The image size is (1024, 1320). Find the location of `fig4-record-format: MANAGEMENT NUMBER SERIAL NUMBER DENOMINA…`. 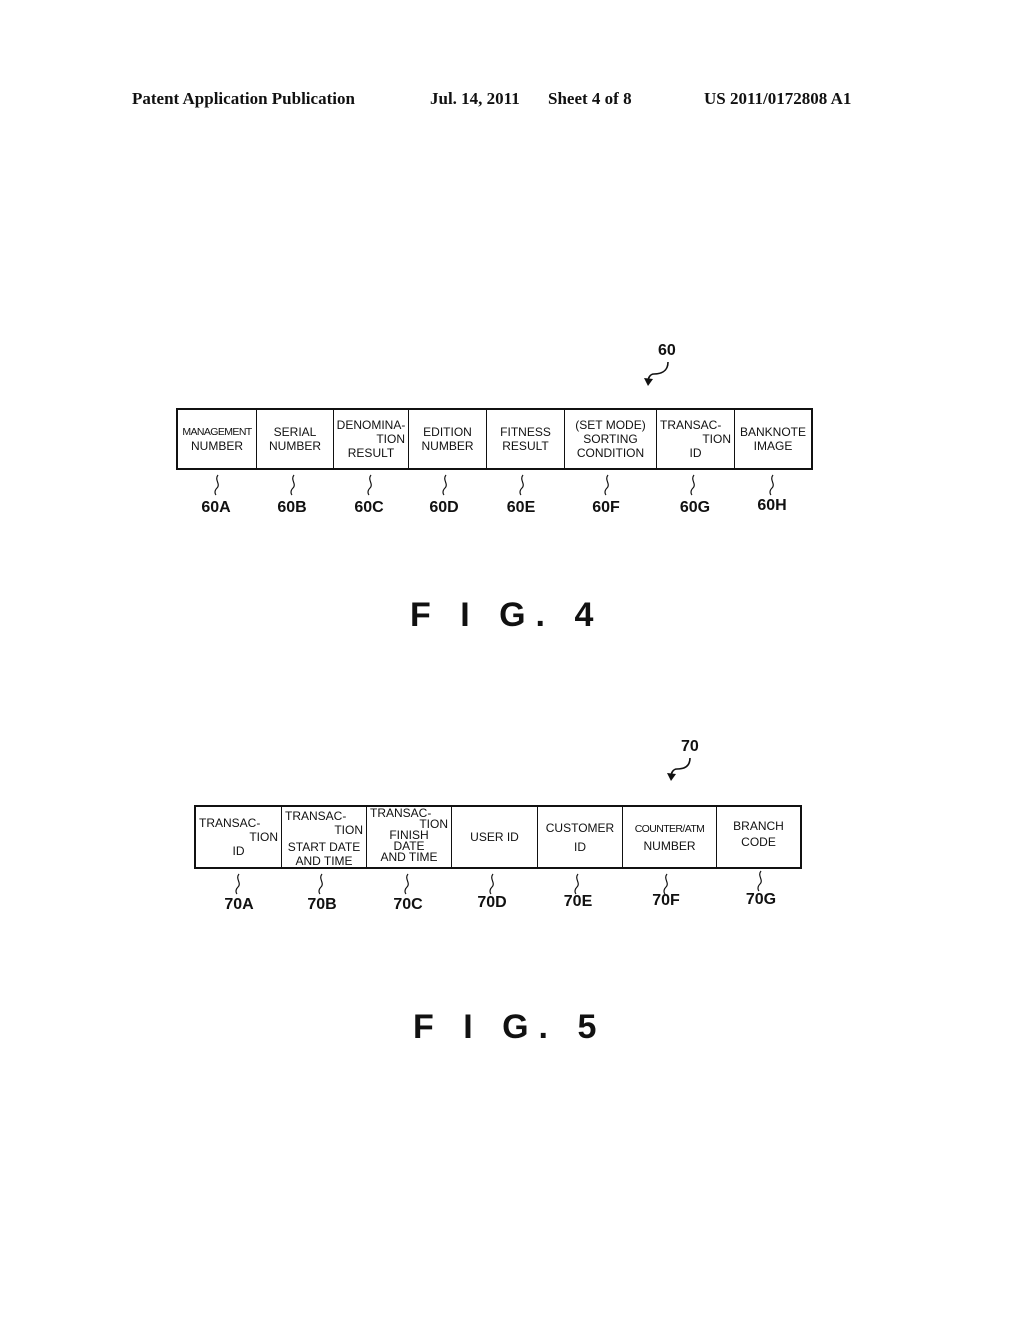

fig4-record-format: MANAGEMENT NUMBER SERIAL NUMBER DENOMINA… is located at coordinates (494, 439).